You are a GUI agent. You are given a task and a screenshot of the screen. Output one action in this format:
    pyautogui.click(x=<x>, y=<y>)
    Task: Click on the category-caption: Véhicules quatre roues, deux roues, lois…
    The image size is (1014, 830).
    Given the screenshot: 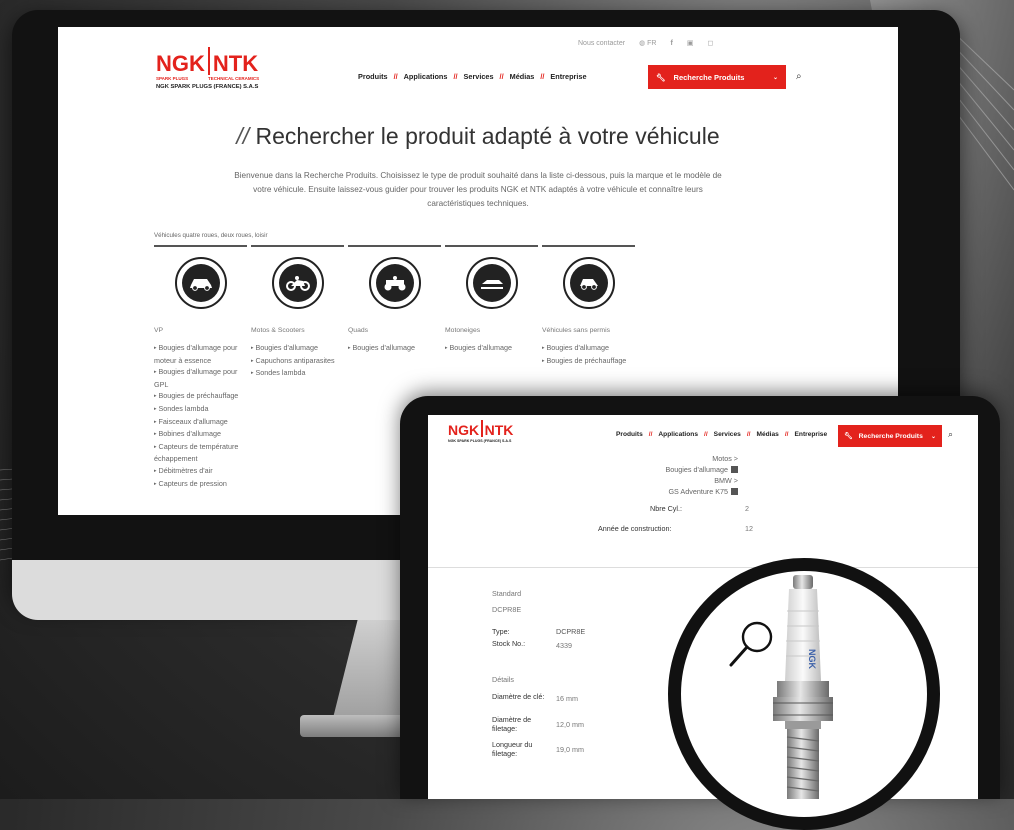 What is the action you would take?
    pyautogui.click(x=211, y=235)
    